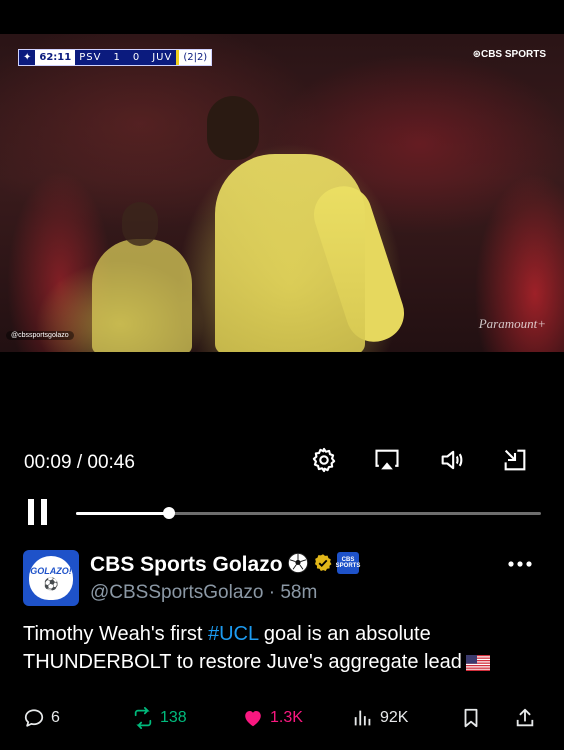 This screenshot has height=750, width=564. Describe the element at coordinates (51, 570) in the screenshot. I see `avatar-text: GOLAZO!` at that location.